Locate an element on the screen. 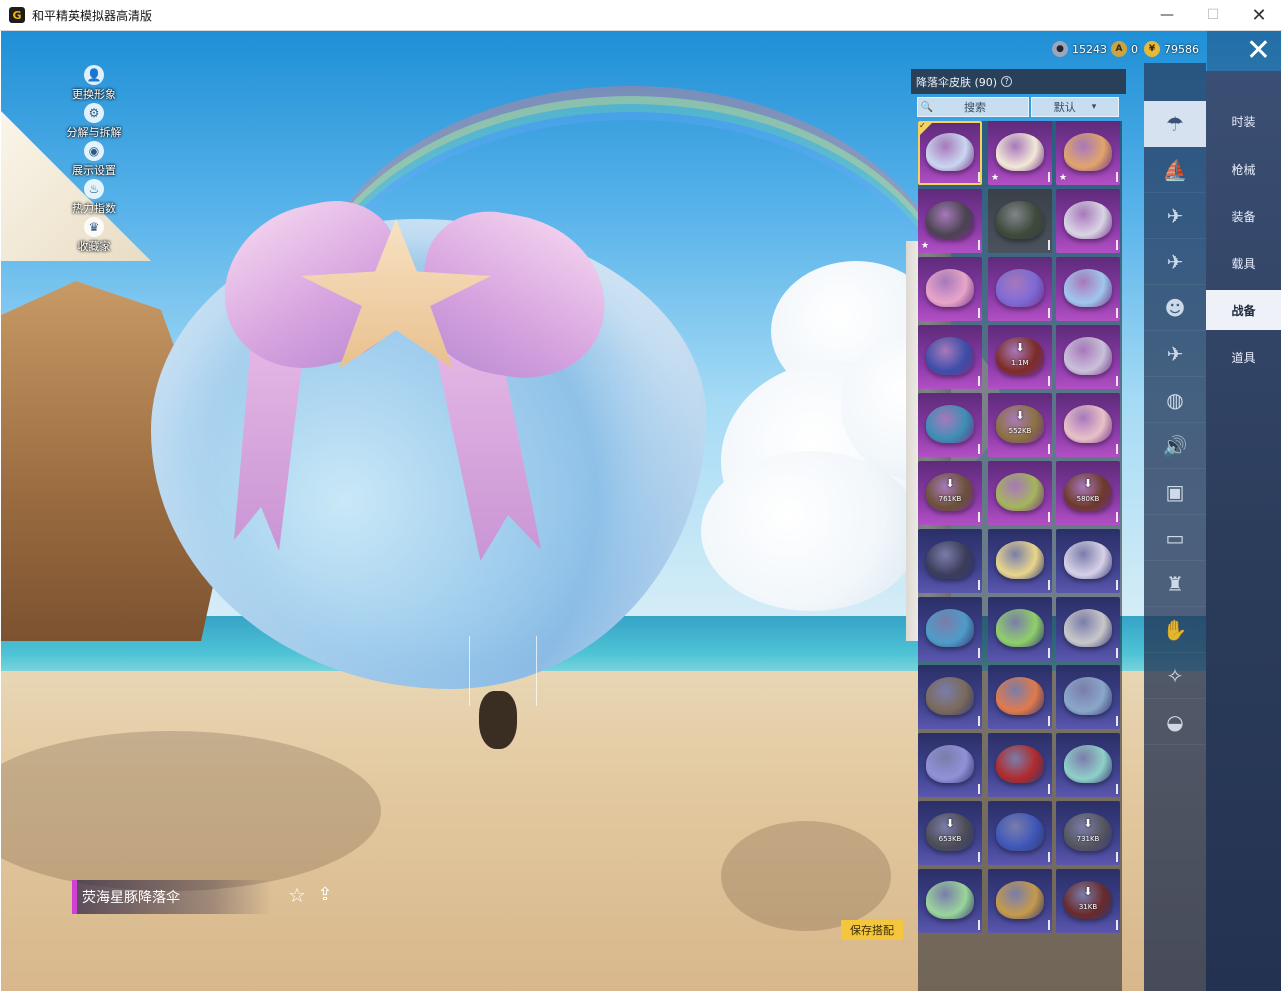  sub-robot: ▣ is located at coordinates (1175, 492).